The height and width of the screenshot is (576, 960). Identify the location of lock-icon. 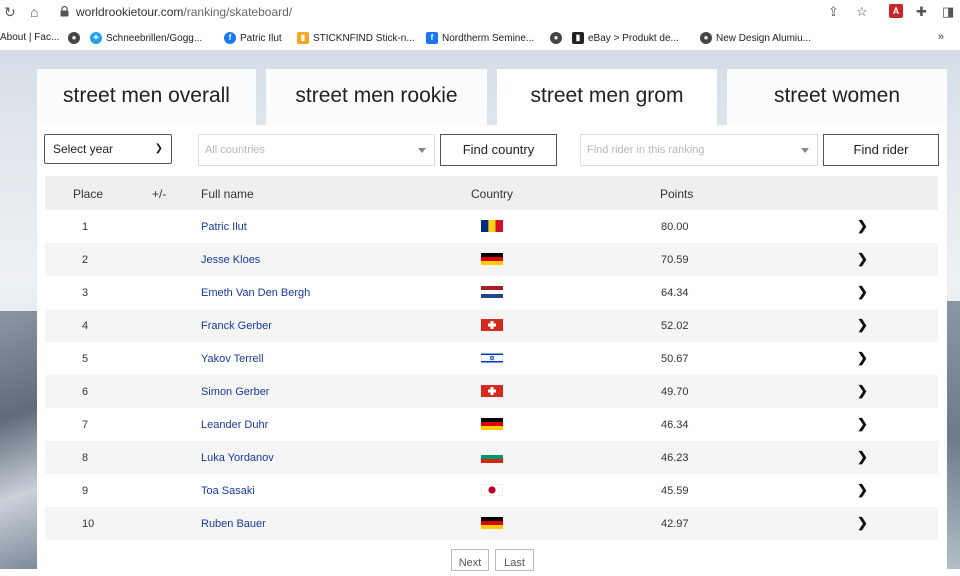
(64, 11).